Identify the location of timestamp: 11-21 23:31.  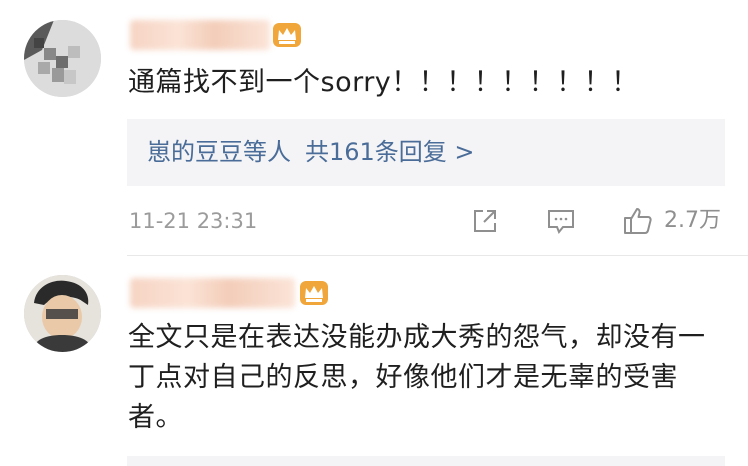
(193, 221).